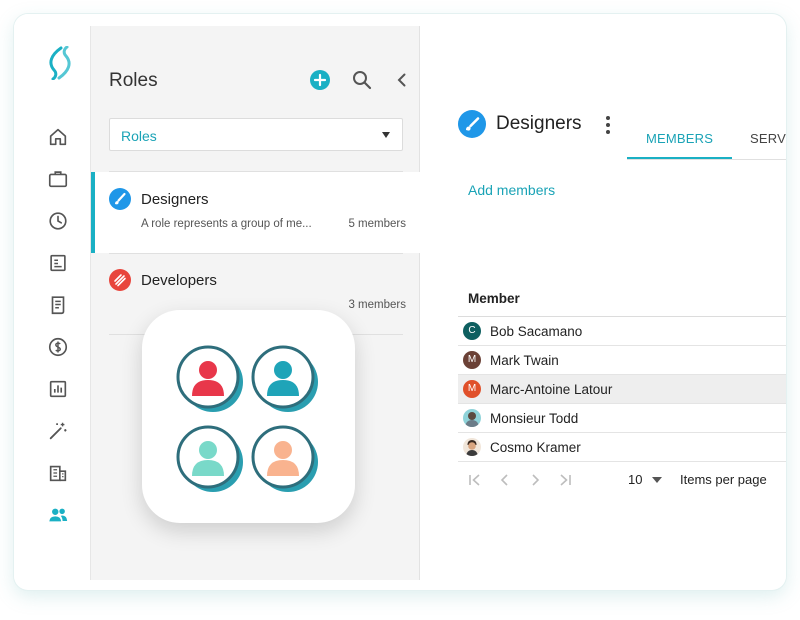 This screenshot has height=620, width=800. I want to click on nav-automation, so click(59, 432).